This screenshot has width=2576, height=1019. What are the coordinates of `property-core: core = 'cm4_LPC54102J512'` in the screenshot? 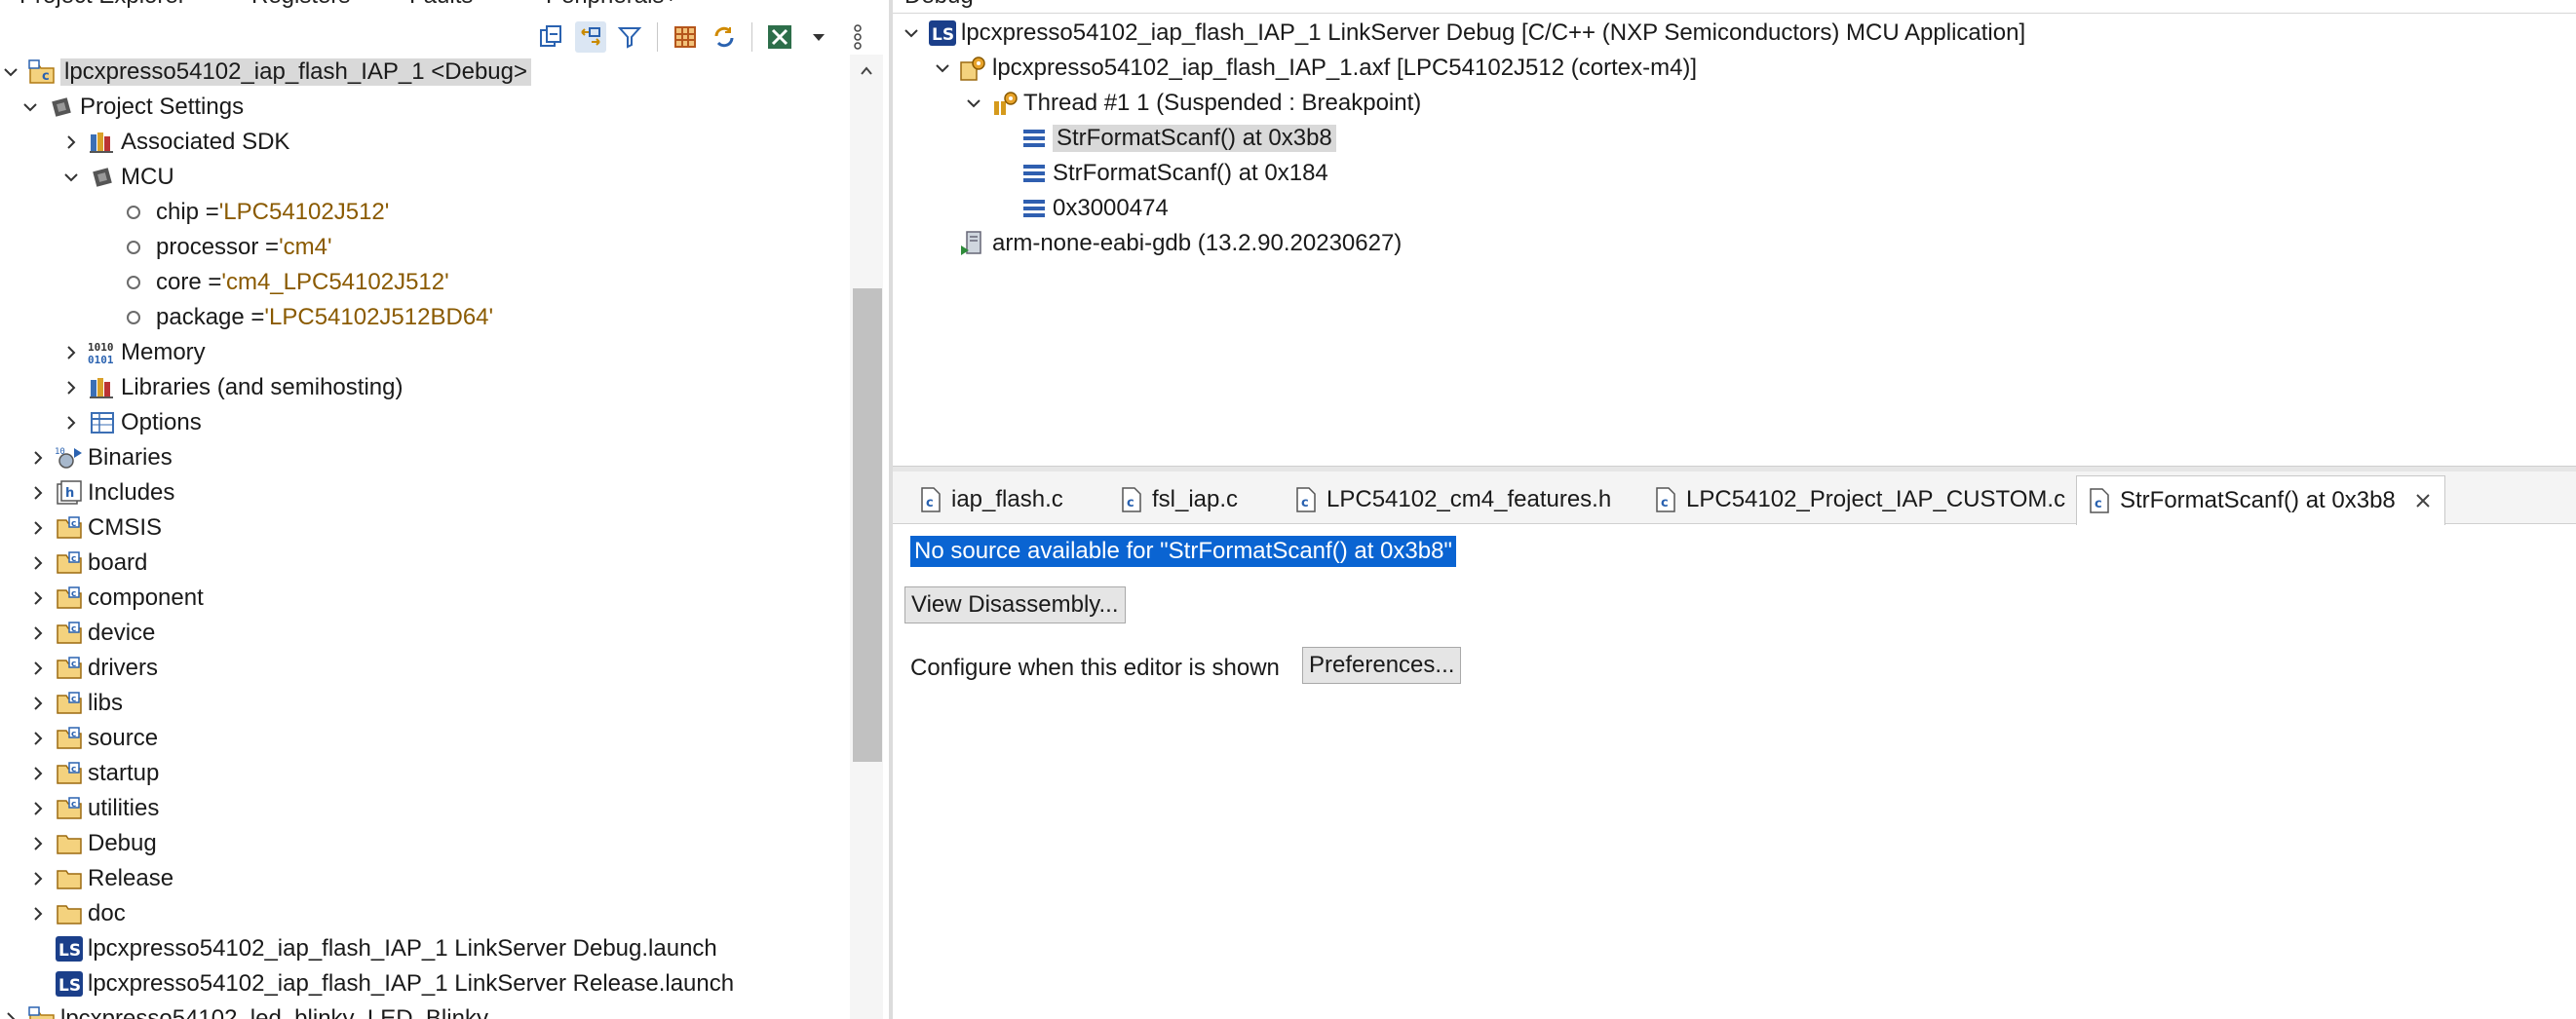 It's located at (288, 282).